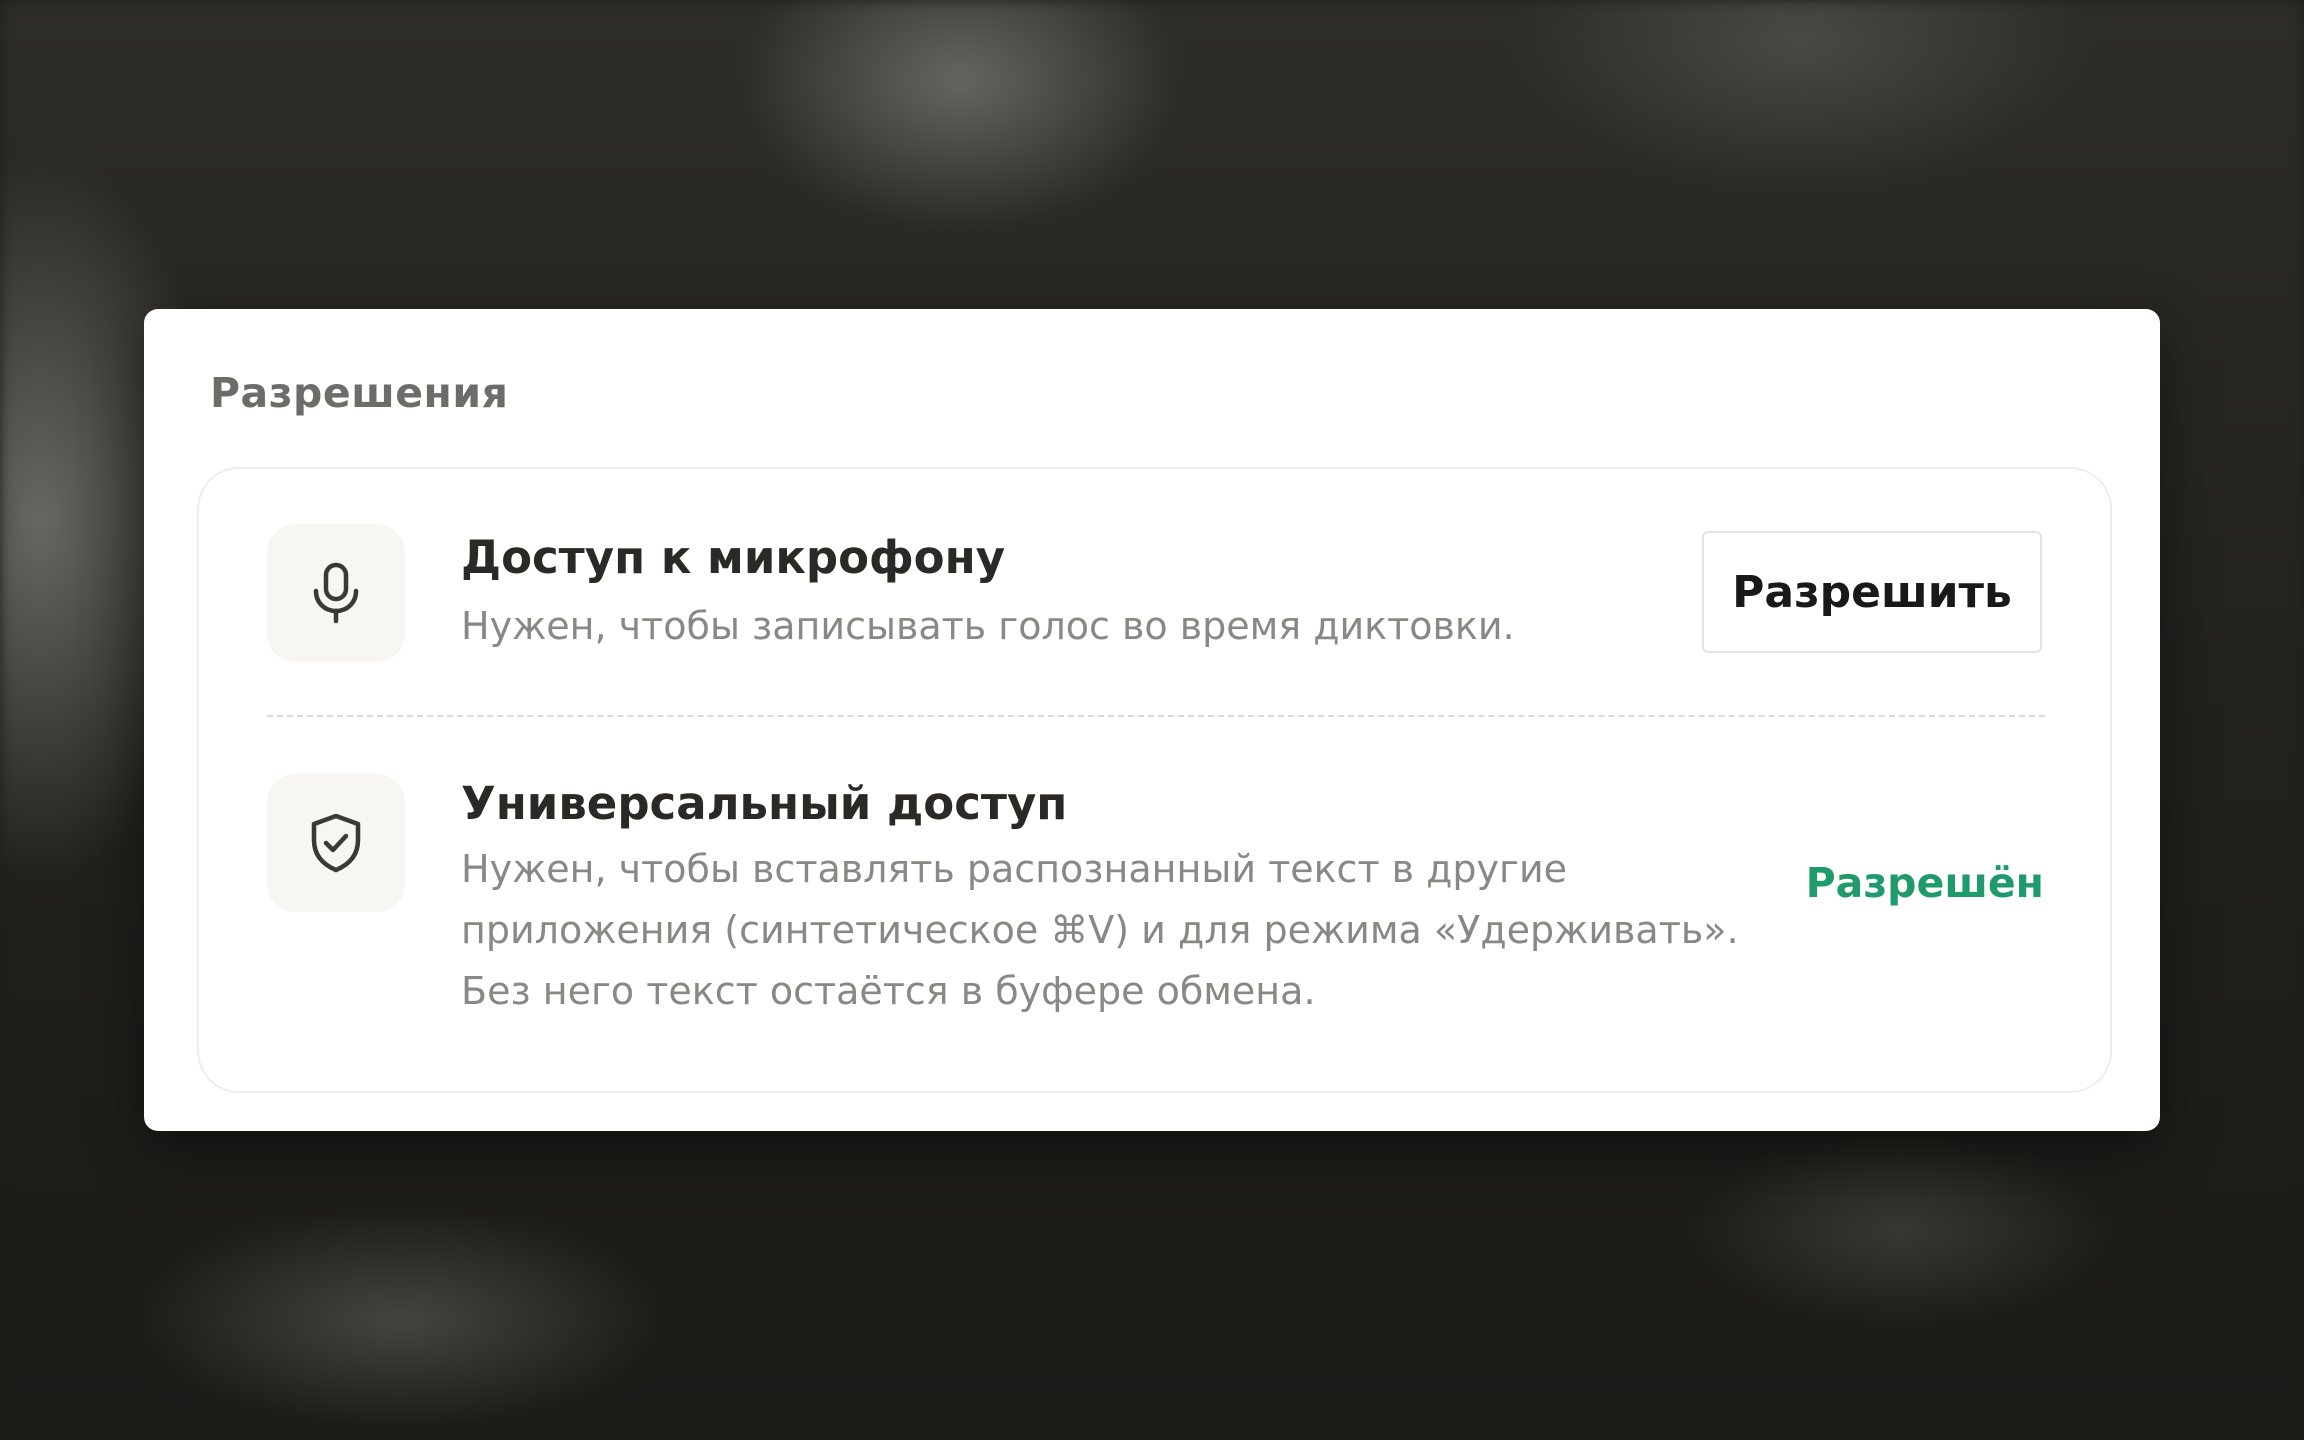  What do you see at coordinates (888, 991) in the screenshot?
I see `accessibility-description-line: Без него текст остаётся в буфере обмена.` at bounding box center [888, 991].